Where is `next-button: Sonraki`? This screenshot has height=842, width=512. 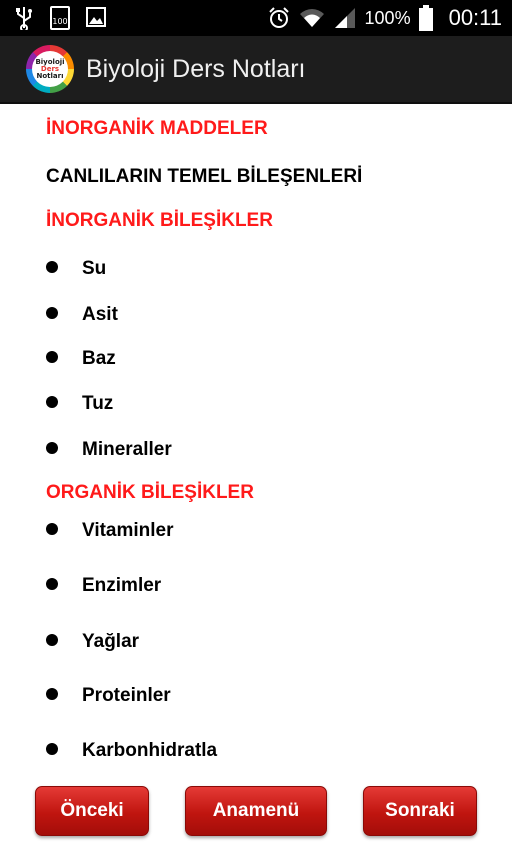
next-button: Sonraki is located at coordinates (420, 811).